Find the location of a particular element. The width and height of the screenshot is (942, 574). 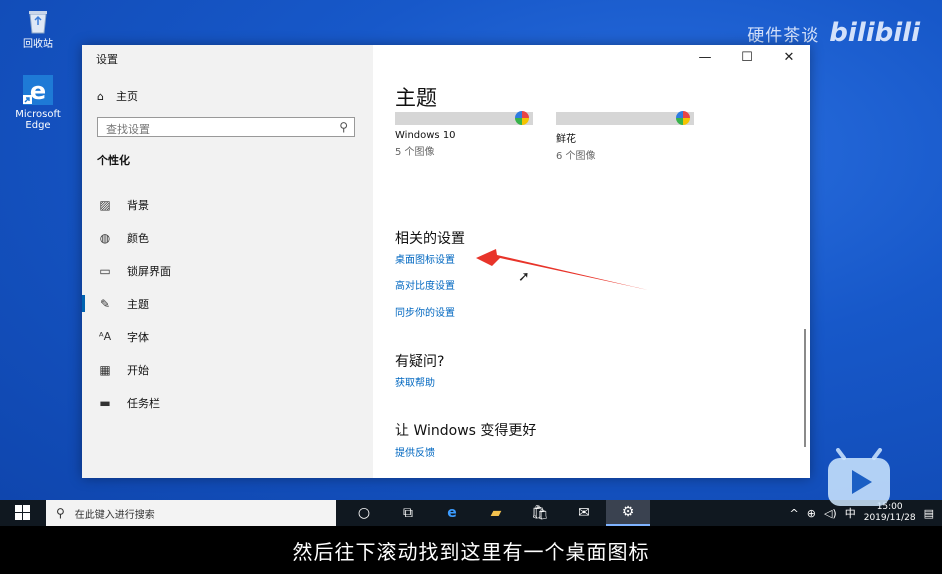

theme-card-flowers: 鲜花 6 个图像 is located at coordinates (625, 136).